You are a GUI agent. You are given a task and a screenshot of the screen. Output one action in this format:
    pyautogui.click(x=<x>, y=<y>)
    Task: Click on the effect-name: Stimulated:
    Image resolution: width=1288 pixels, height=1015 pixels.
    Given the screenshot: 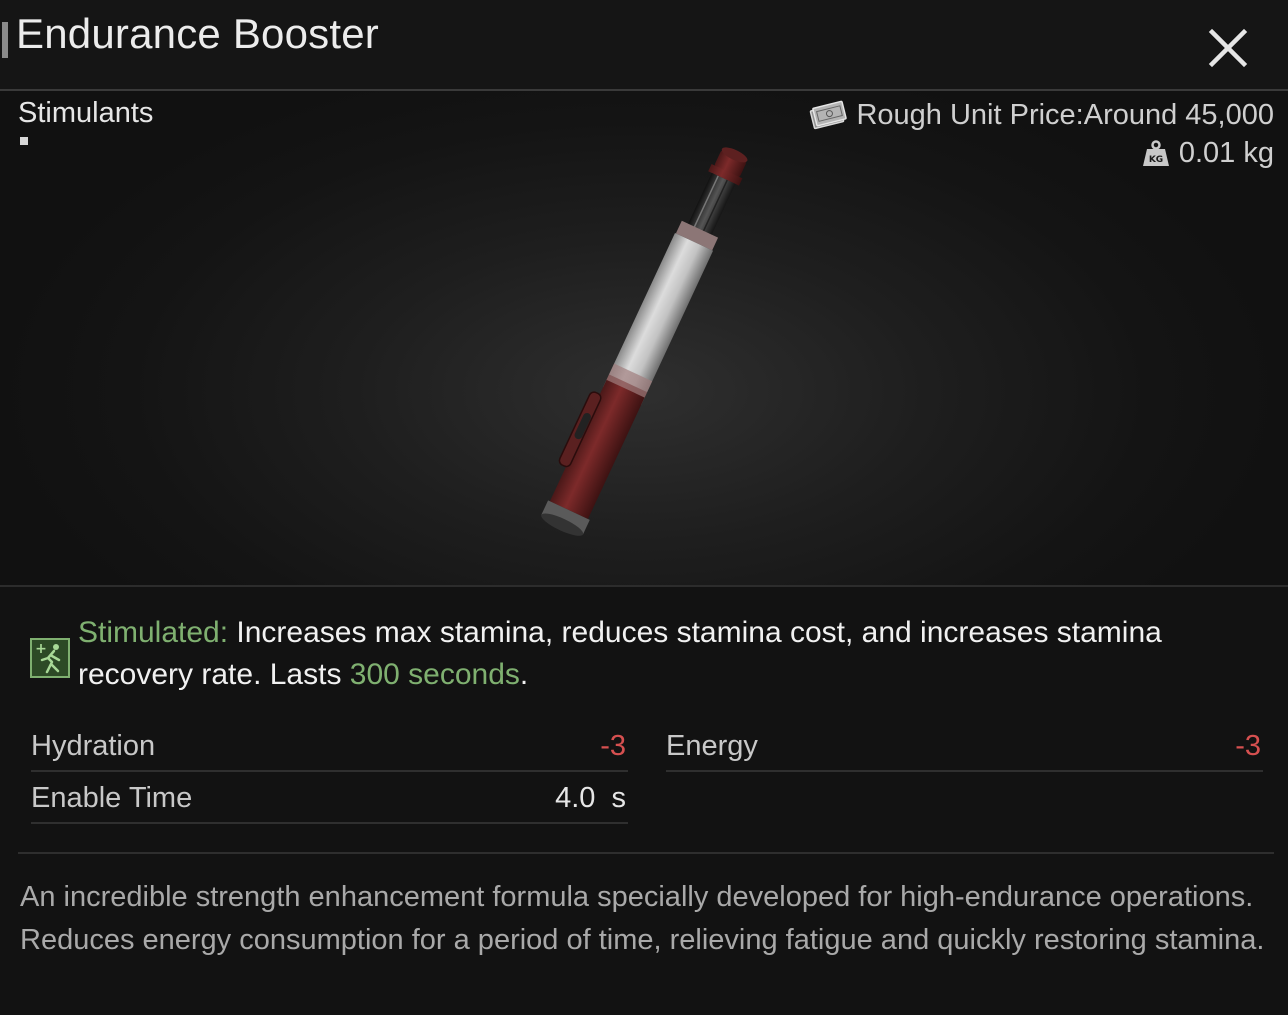 What is the action you would take?
    pyautogui.click(x=153, y=632)
    